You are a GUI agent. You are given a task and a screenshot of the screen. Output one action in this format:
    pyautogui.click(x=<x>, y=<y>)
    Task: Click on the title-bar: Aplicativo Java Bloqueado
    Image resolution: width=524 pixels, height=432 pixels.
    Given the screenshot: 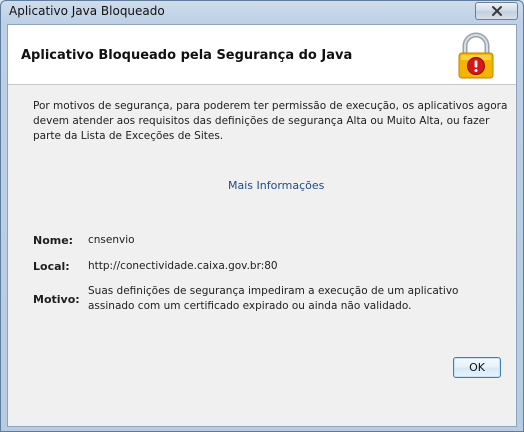 What is the action you would take?
    pyautogui.click(x=262, y=12)
    